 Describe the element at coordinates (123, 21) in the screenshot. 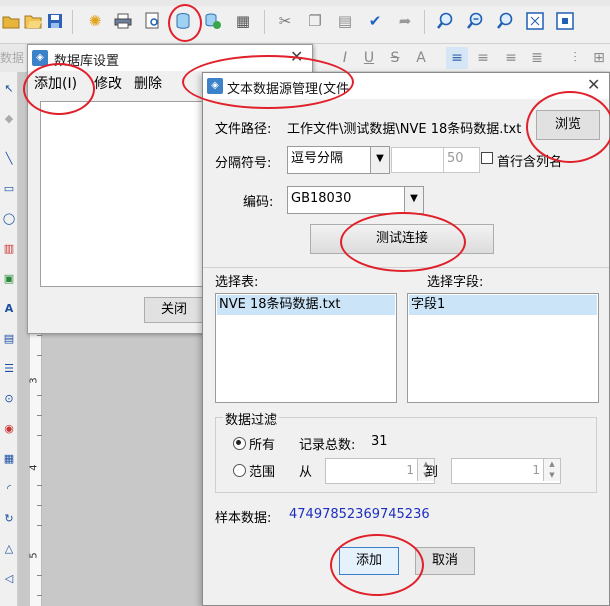

I see `print-icon` at that location.